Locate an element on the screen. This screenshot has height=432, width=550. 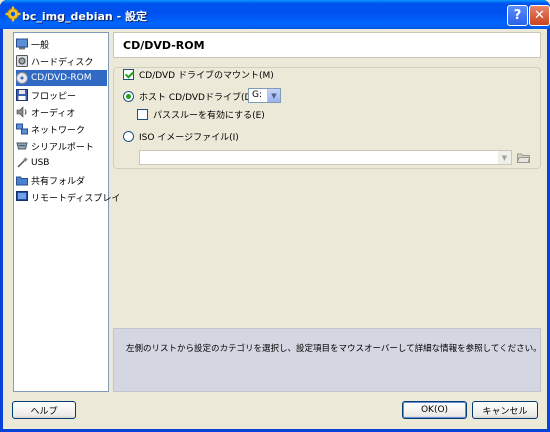
host-drive-value: G: is located at coordinates (257, 95).